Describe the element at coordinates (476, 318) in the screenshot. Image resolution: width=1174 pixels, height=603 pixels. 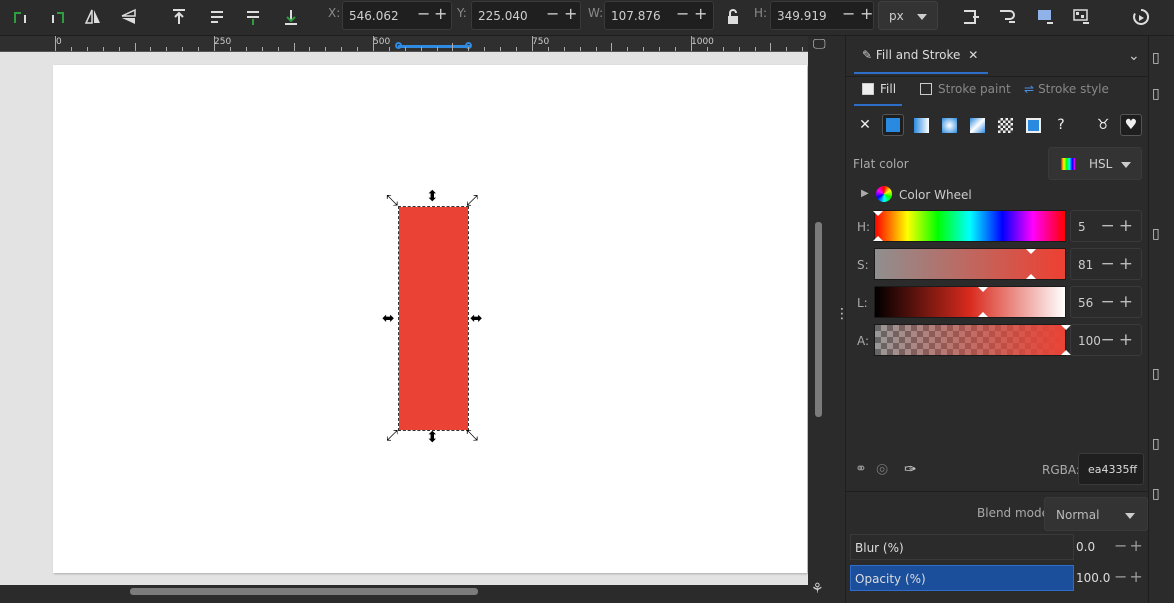
I see `scale-handle-e-icon: ⬌` at that location.